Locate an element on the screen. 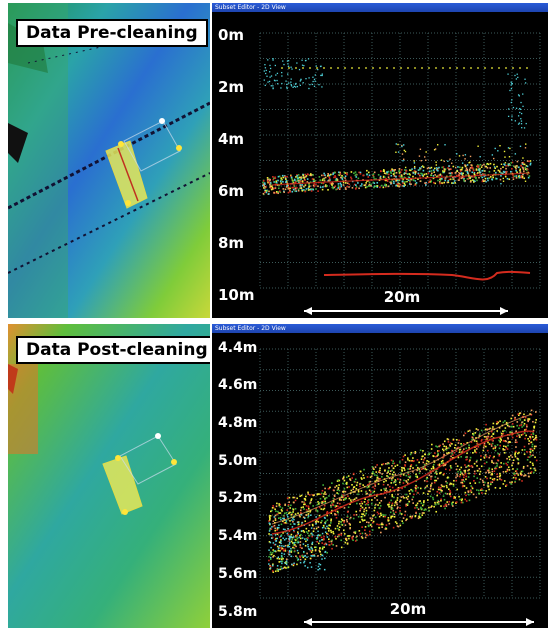  y-axis-tick-label: 5.6m is located at coordinates (238, 573).